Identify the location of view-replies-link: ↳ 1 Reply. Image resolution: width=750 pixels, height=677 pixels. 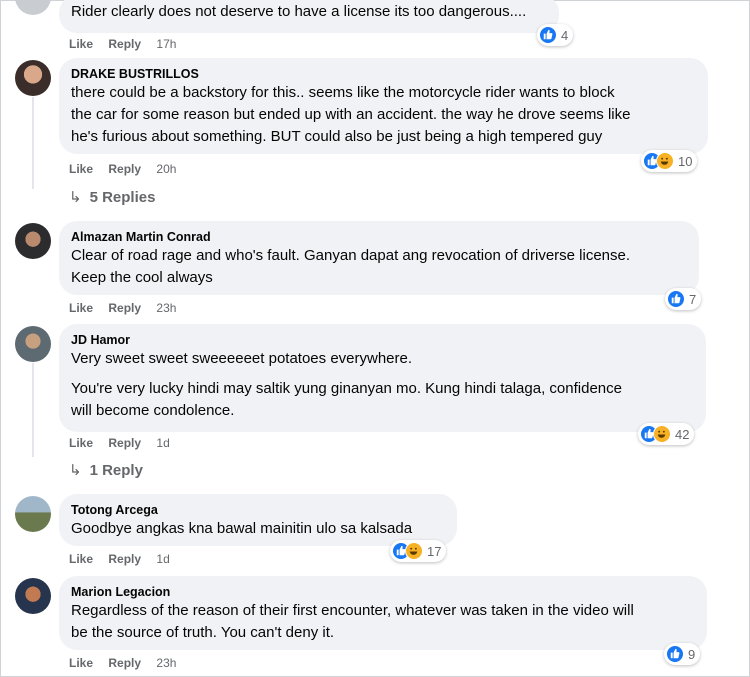
(106, 470).